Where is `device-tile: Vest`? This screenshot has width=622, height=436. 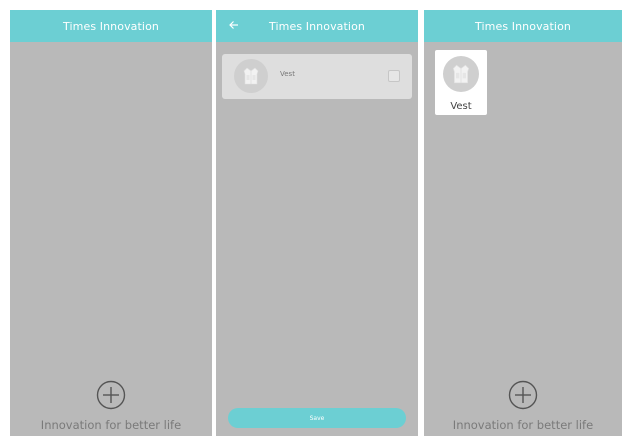
device-tile: Vest is located at coordinates (461, 82).